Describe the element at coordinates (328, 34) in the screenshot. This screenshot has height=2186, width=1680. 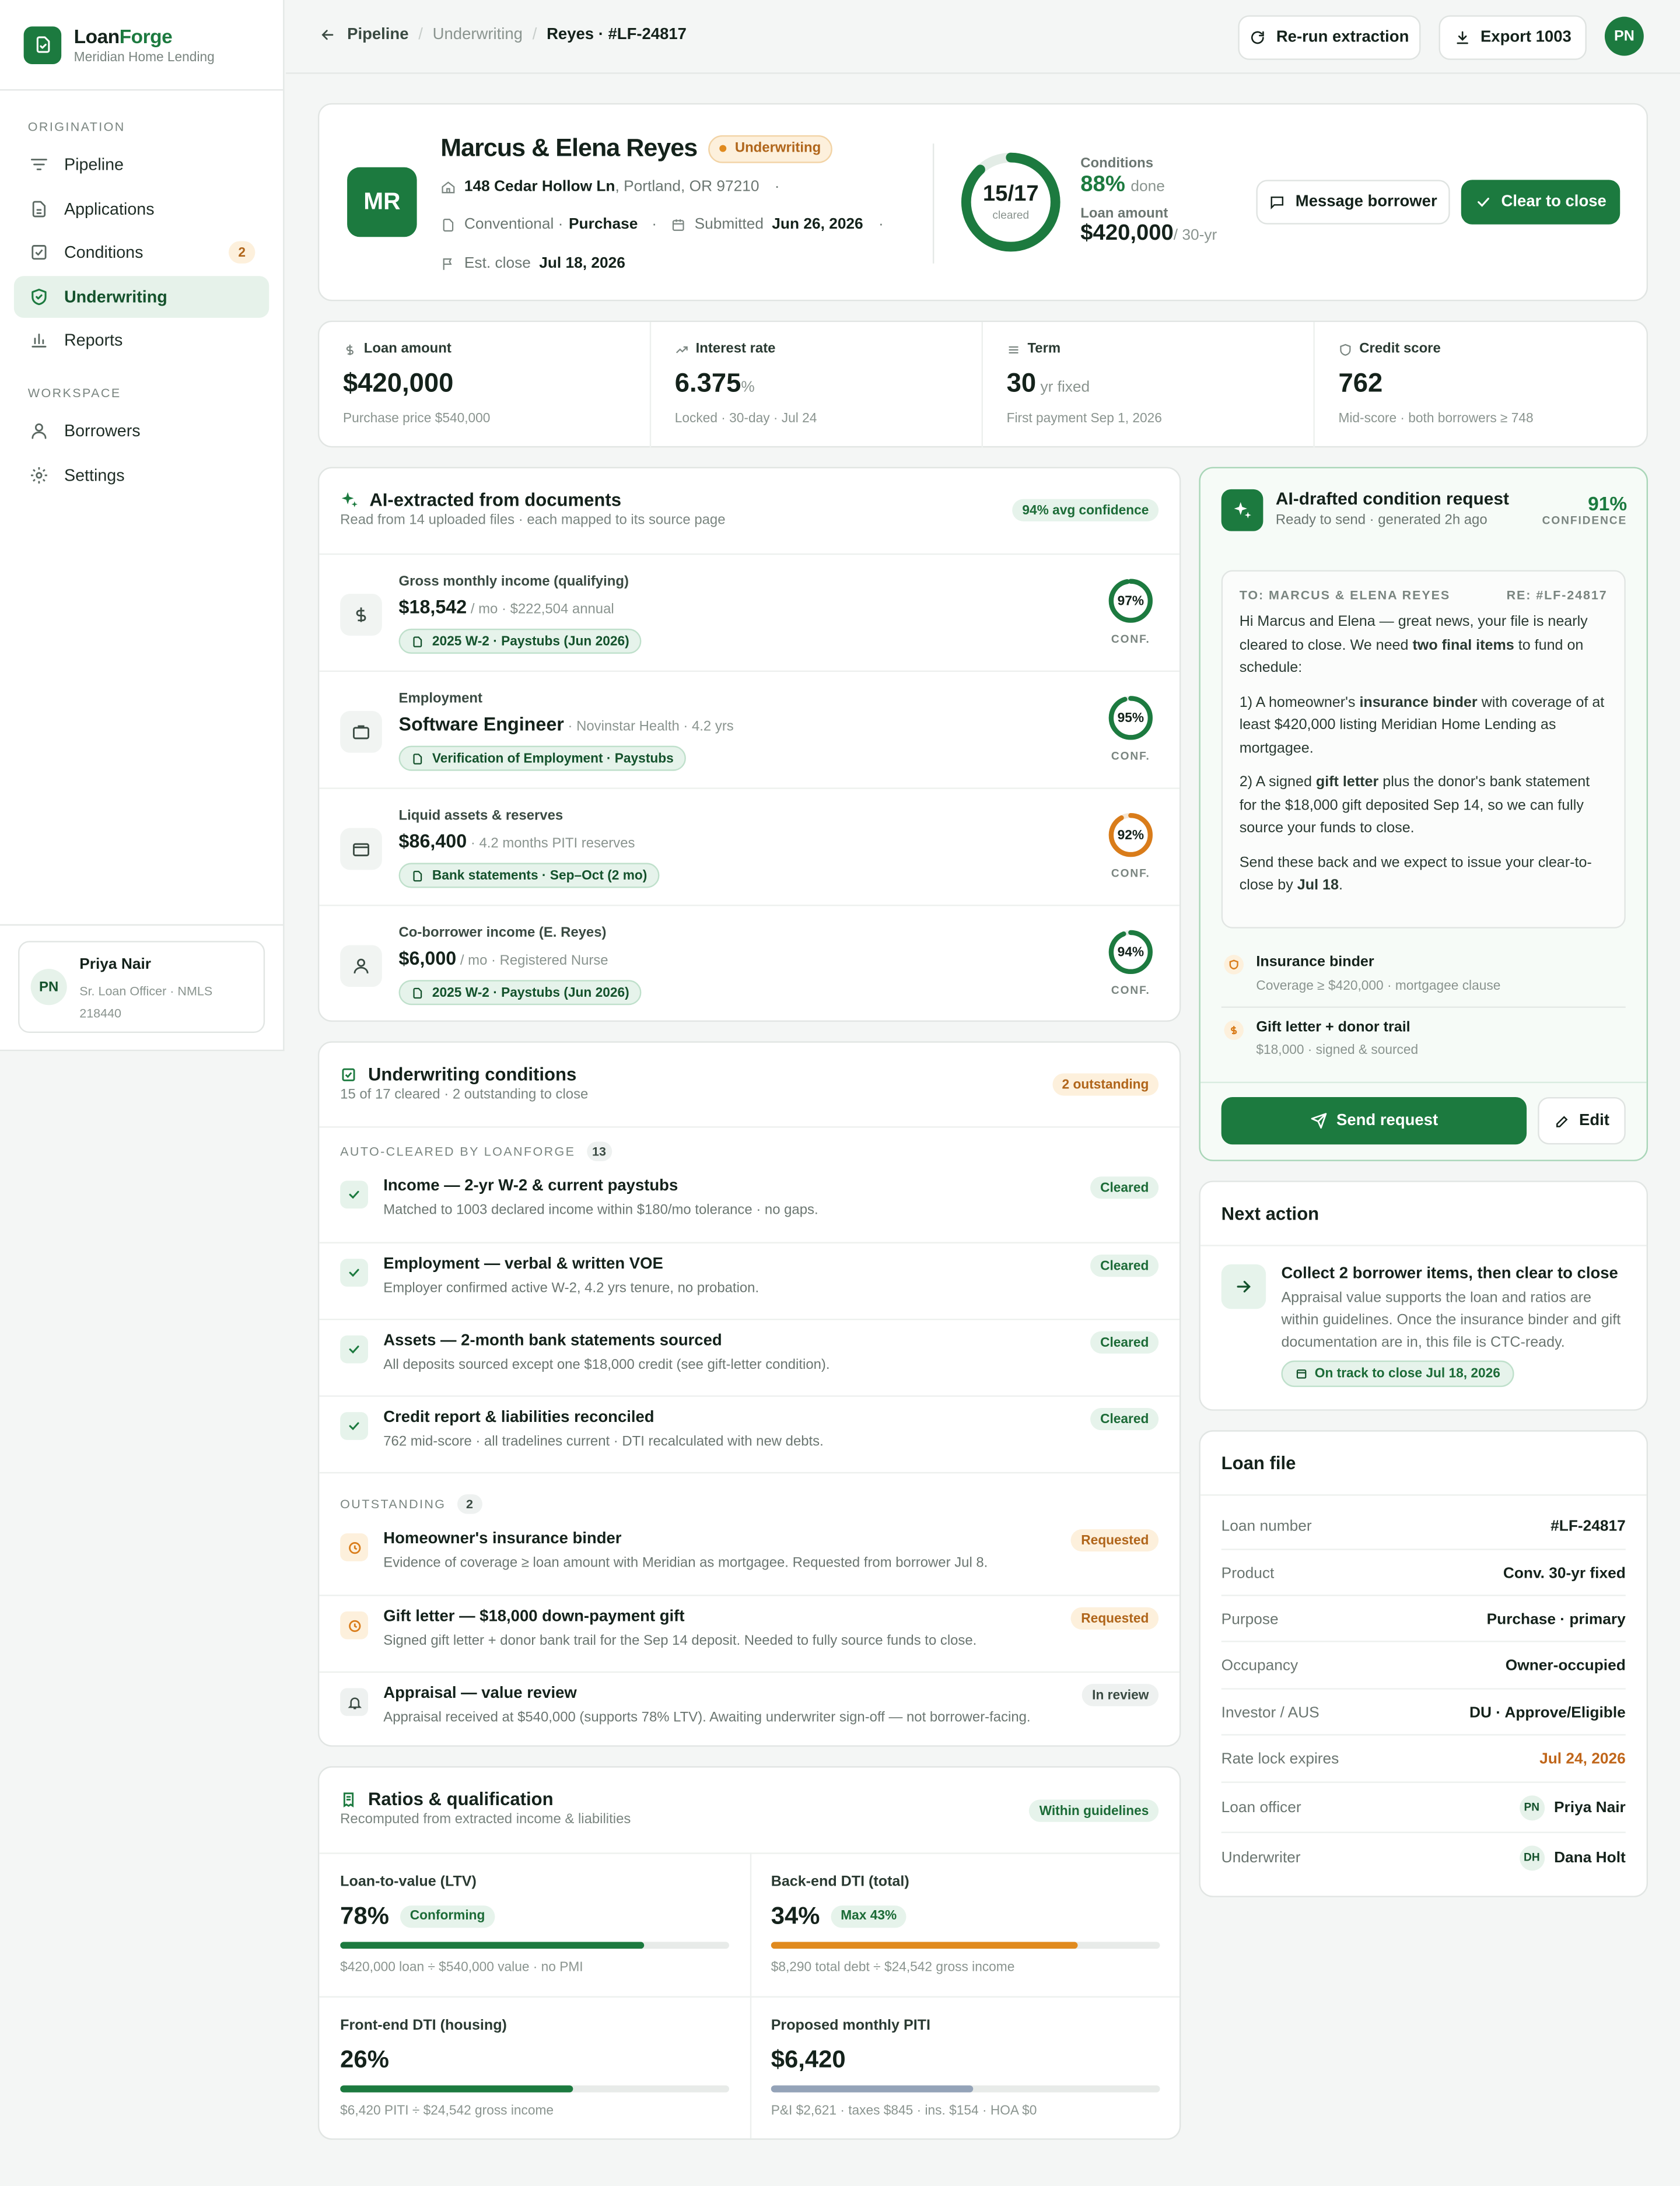
I see `arrow-left-icon` at that location.